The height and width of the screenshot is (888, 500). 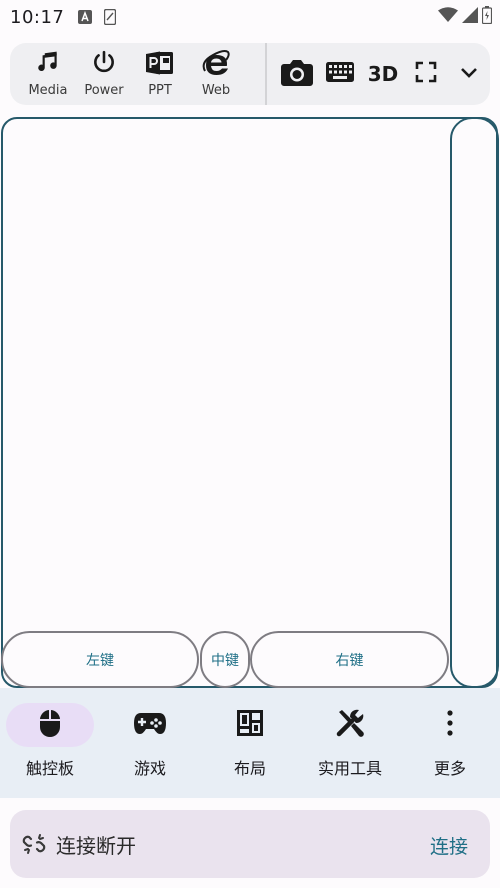 I want to click on connection-status: 连接断开, so click(x=96, y=845).